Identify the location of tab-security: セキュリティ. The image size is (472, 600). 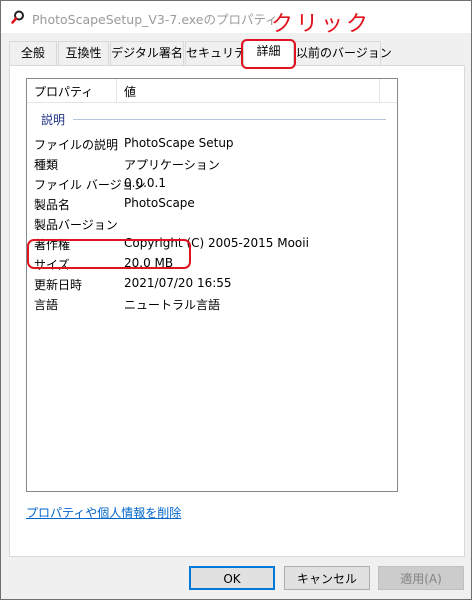
(221, 53).